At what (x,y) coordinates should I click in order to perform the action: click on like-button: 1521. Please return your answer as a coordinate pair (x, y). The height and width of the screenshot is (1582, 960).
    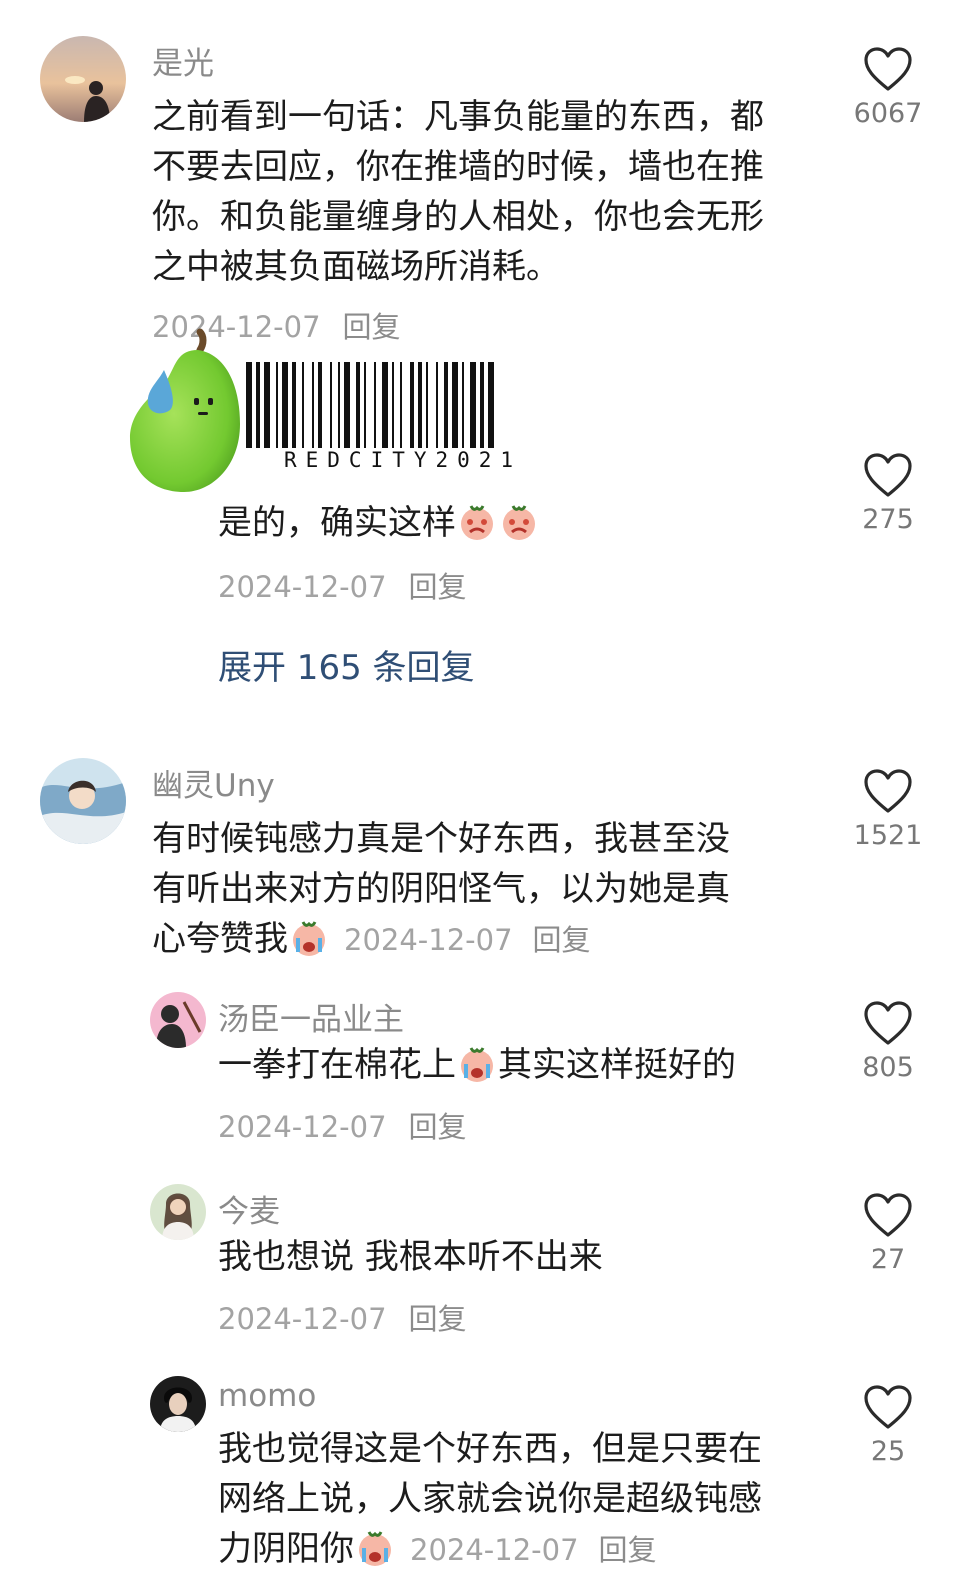
    Looking at the image, I should click on (888, 809).